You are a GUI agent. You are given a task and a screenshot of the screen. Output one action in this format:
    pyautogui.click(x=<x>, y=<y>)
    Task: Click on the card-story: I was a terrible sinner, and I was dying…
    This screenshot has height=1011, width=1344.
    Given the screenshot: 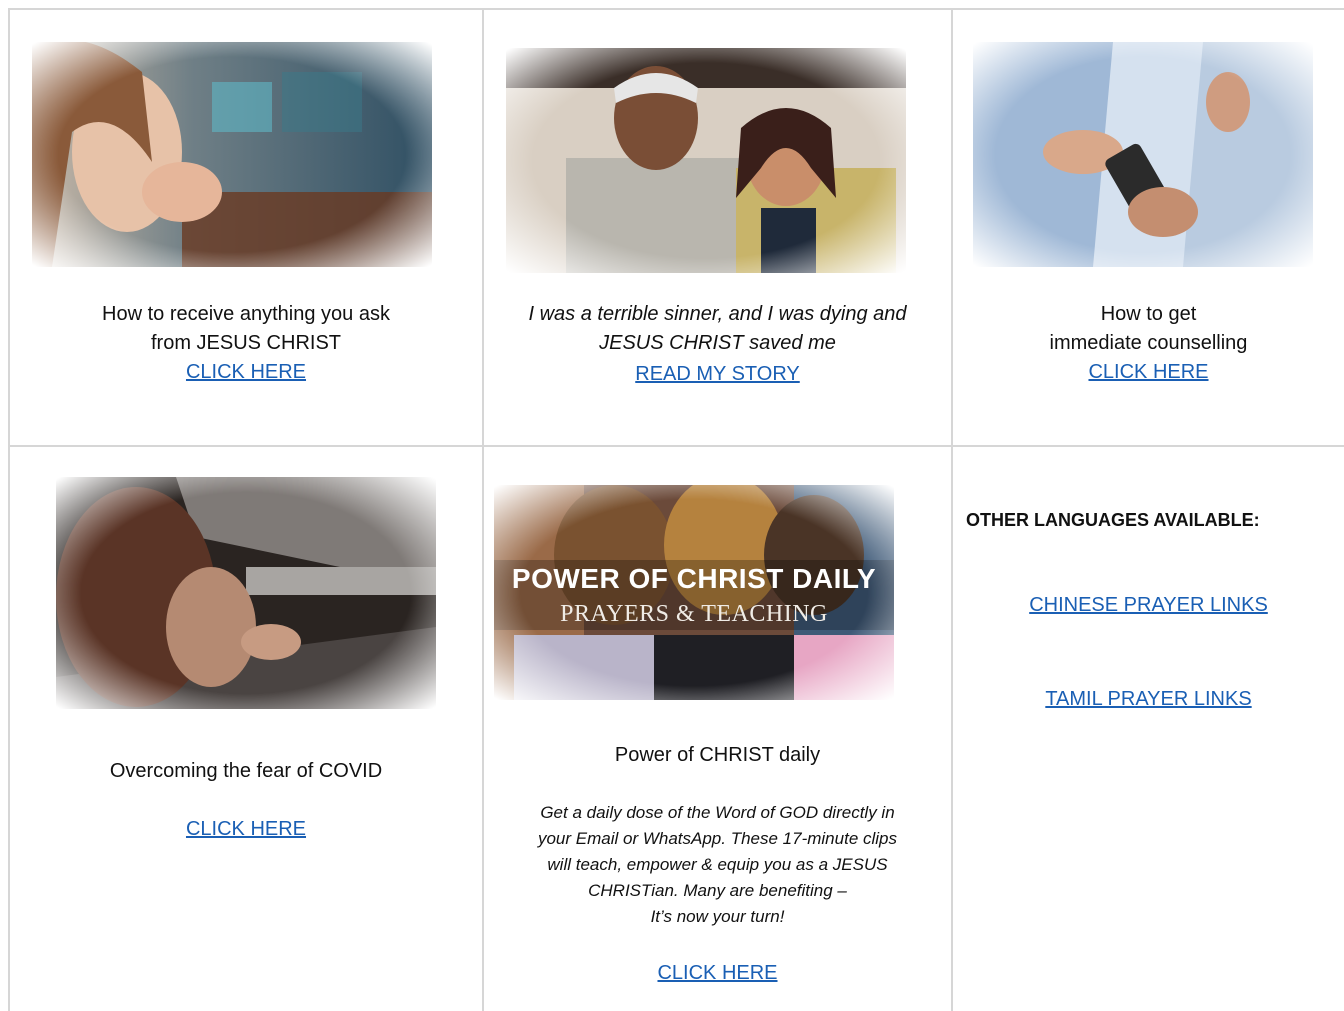 What is the action you would take?
    pyautogui.click(x=717, y=227)
    